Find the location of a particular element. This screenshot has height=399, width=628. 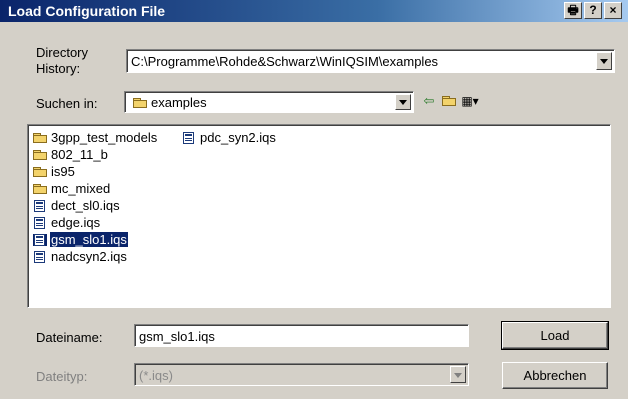

window-title: Load Configuration File is located at coordinates (87, 11).